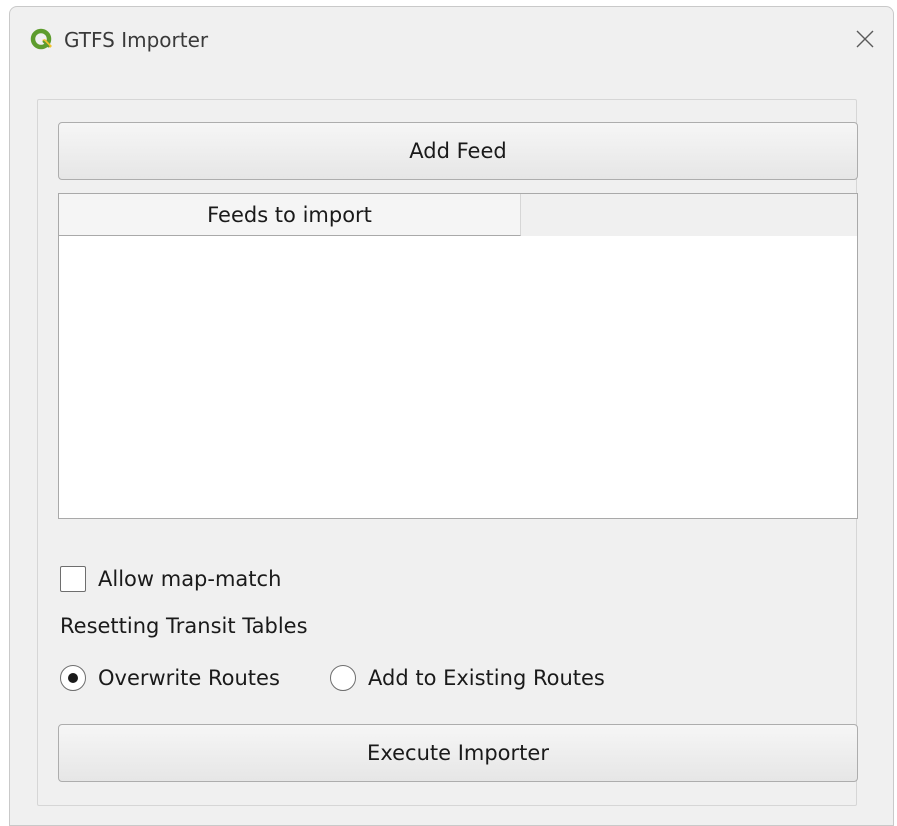 The width and height of the screenshot is (897, 826). What do you see at coordinates (42, 40) in the screenshot?
I see `qgis-logo-icon` at bounding box center [42, 40].